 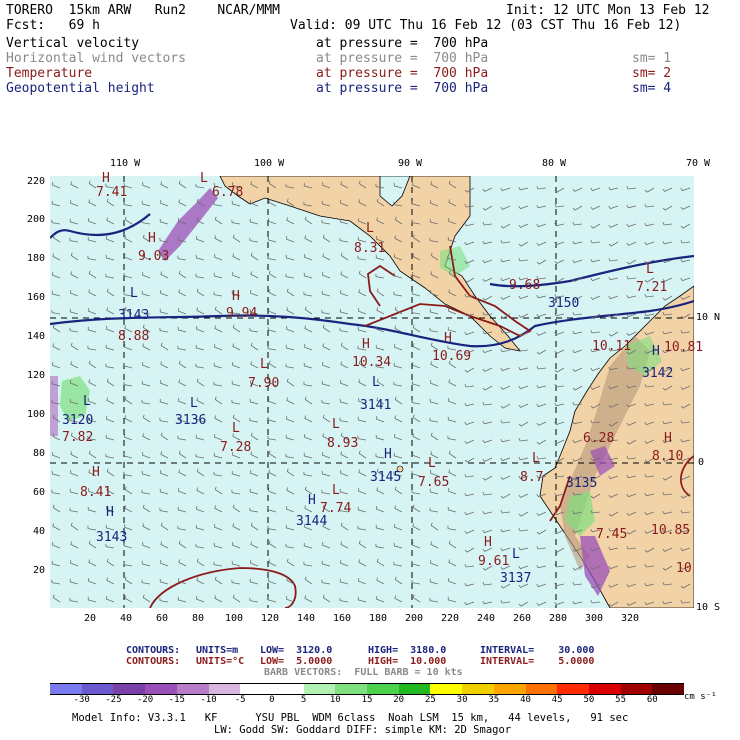 I want to click on x-tick-label: 40, so click(x=126, y=618).